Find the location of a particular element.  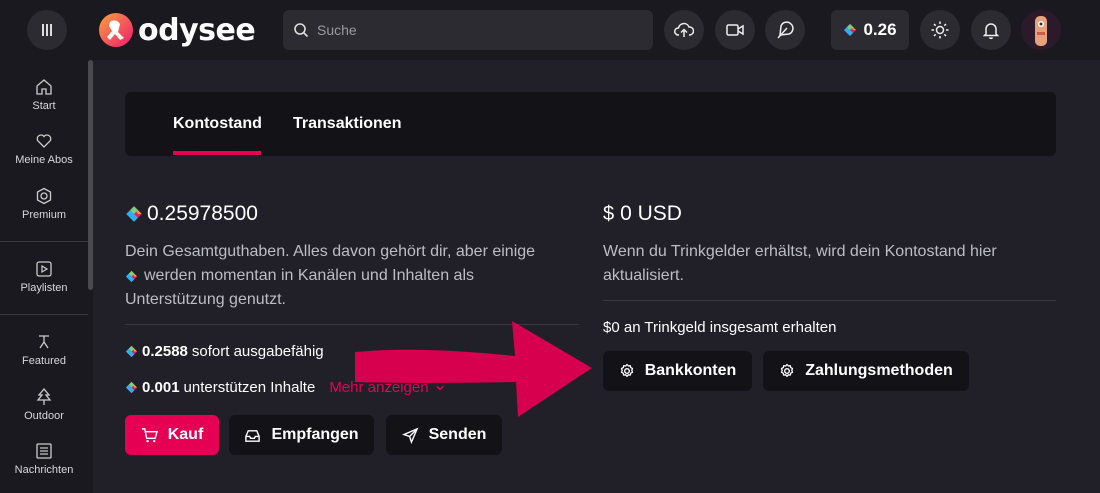

cloud-upload-icon is located at coordinates (684, 30).